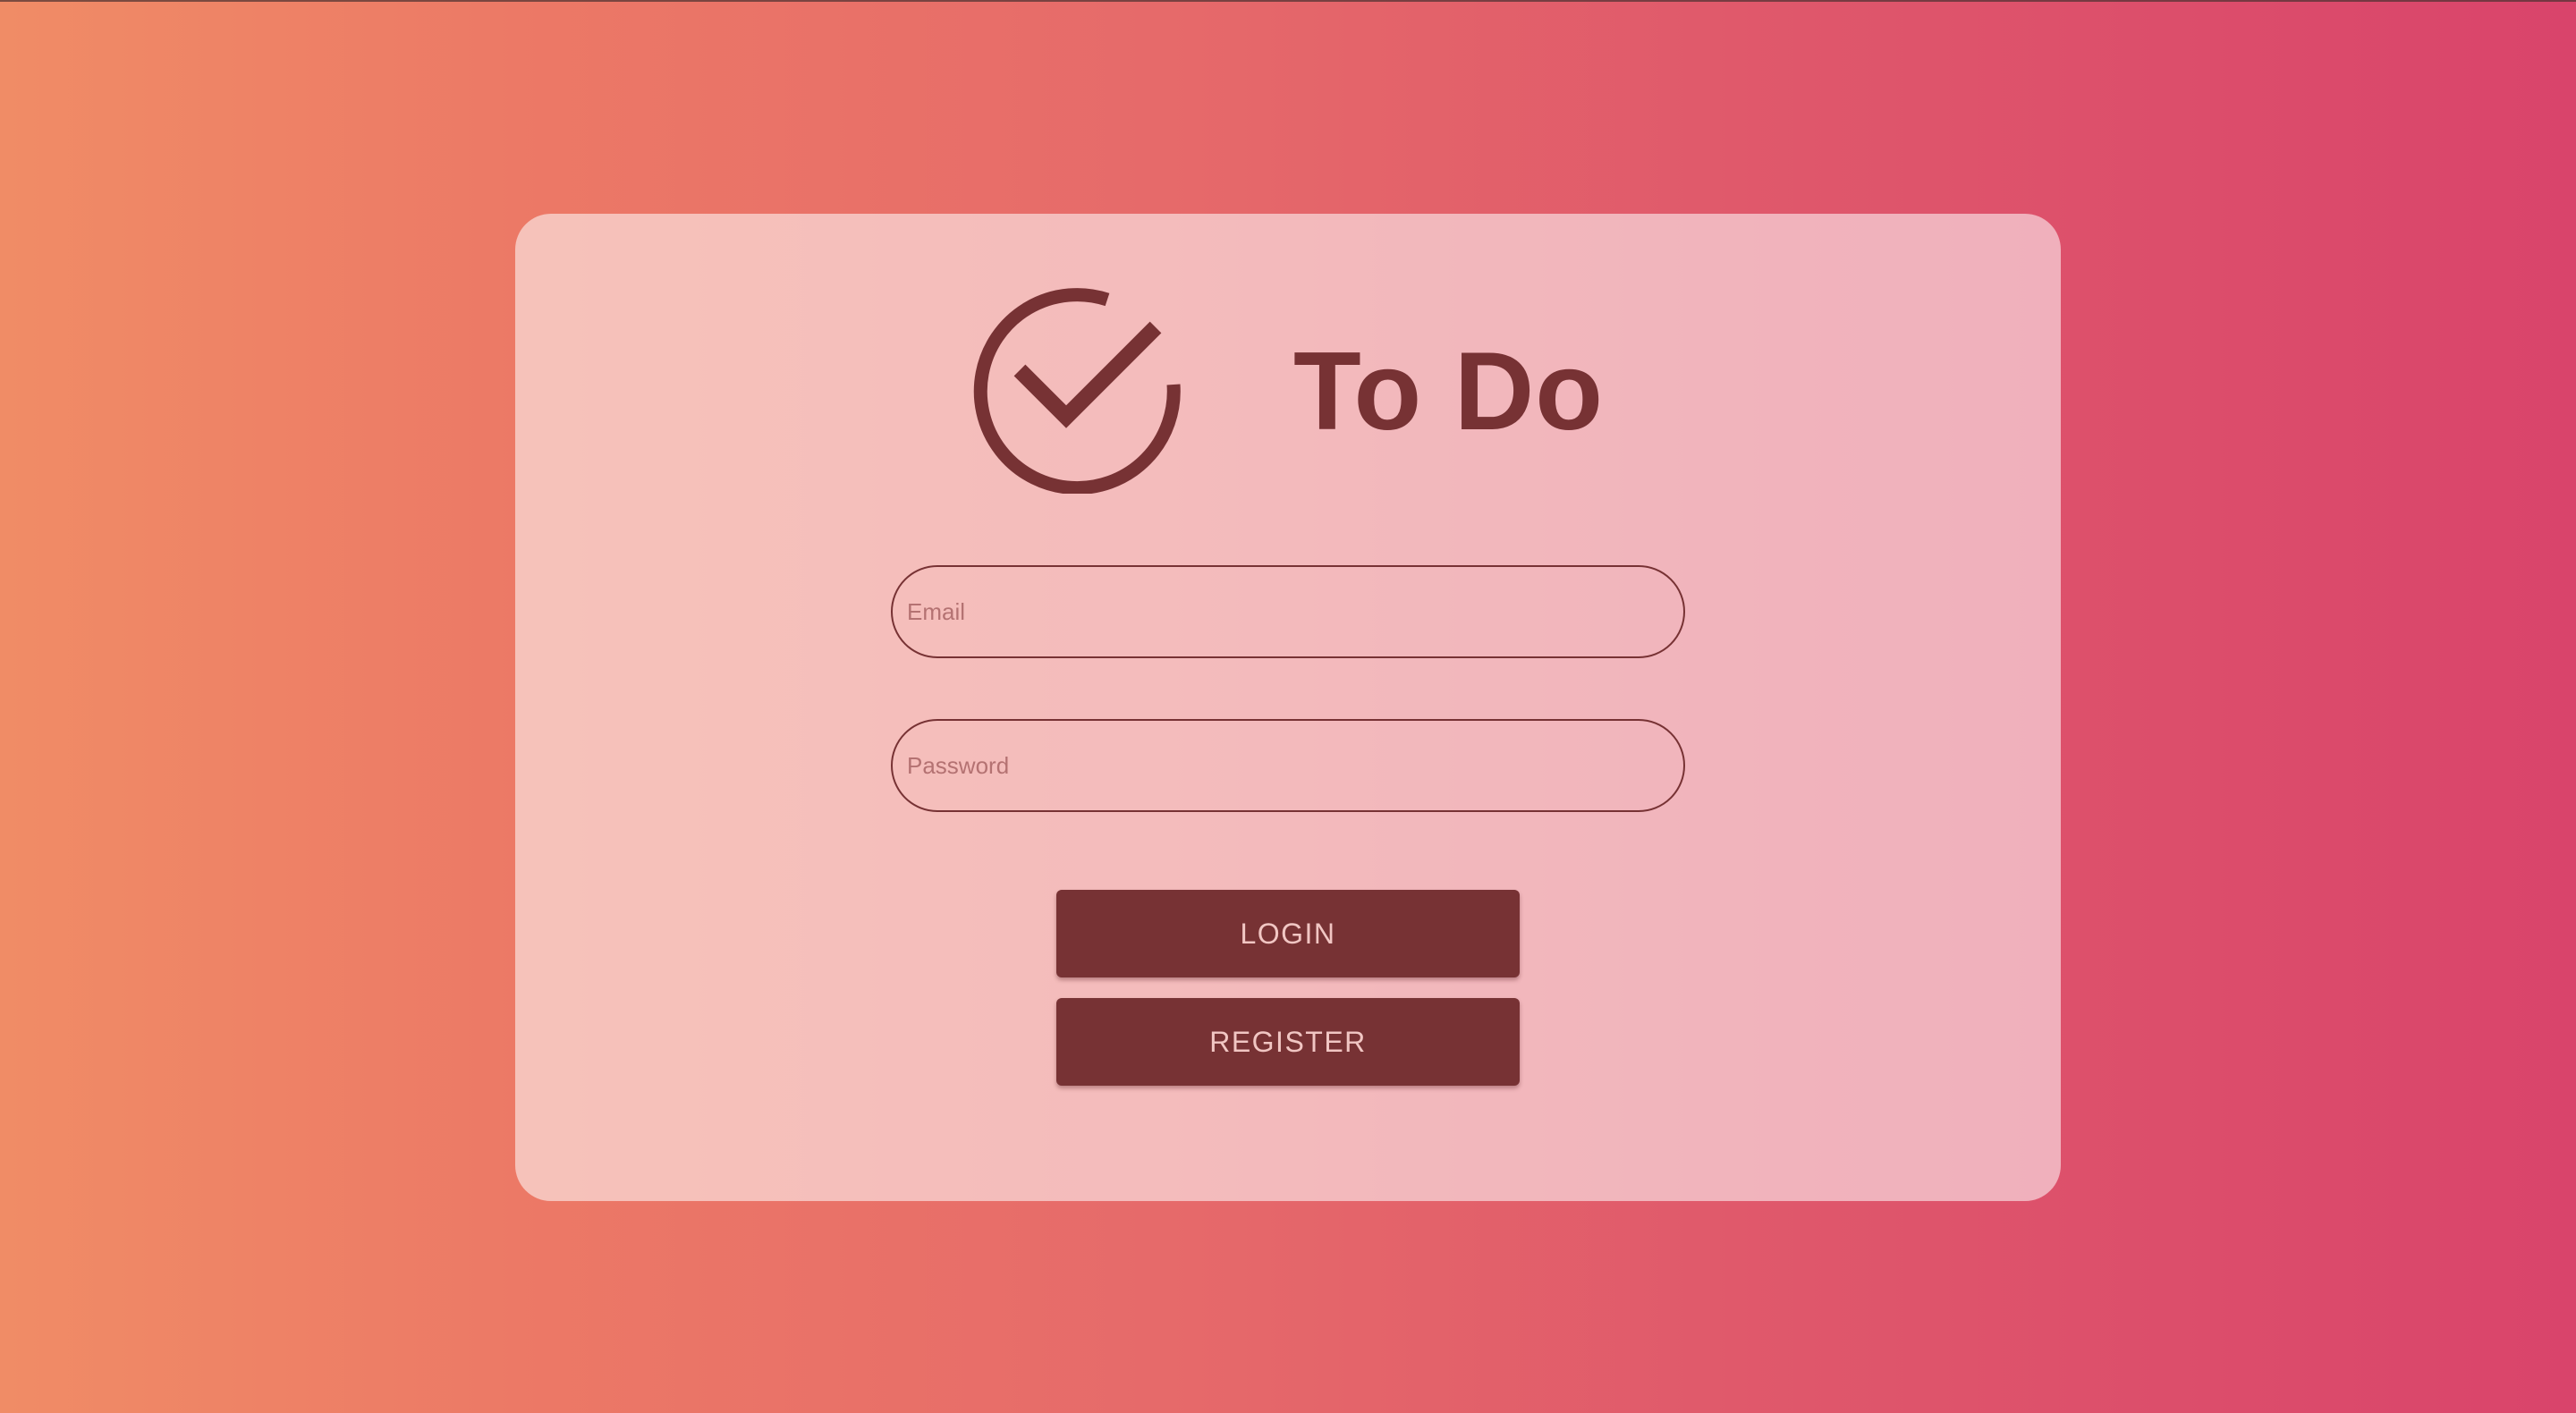  I want to click on check-circle-icon, so click(1077, 390).